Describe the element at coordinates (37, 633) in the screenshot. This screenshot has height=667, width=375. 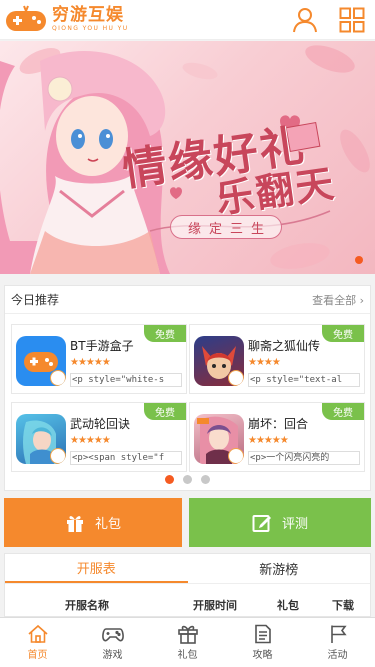
I see `home-icon` at that location.